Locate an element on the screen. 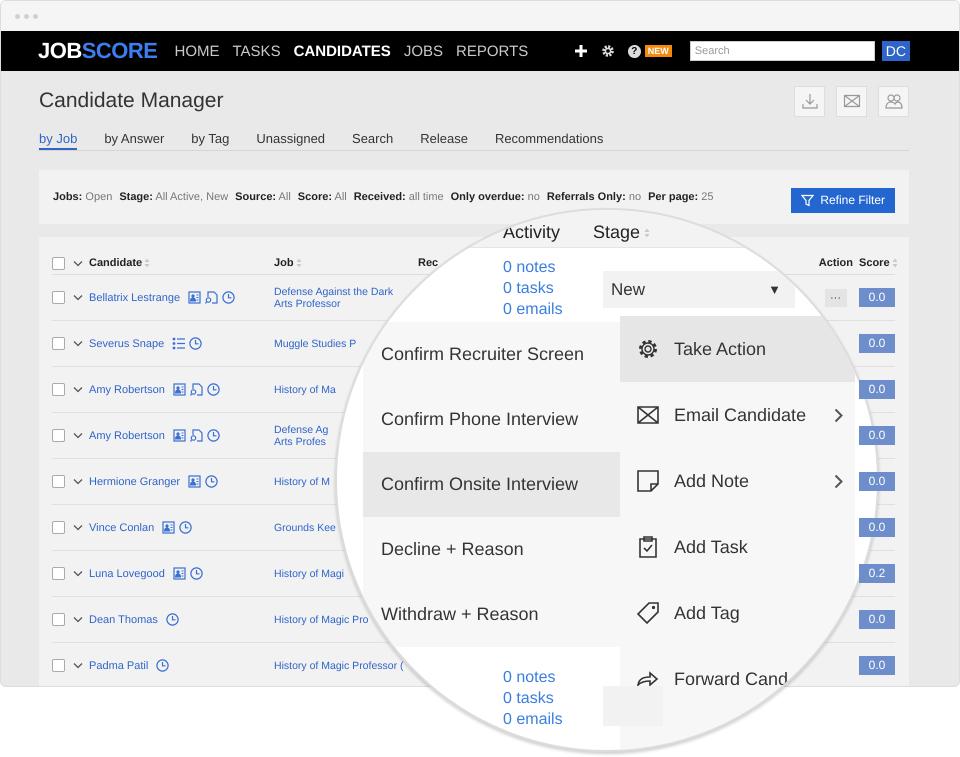 The width and height of the screenshot is (960, 757). candidate-link: Luna Lovegood is located at coordinates (127, 574).